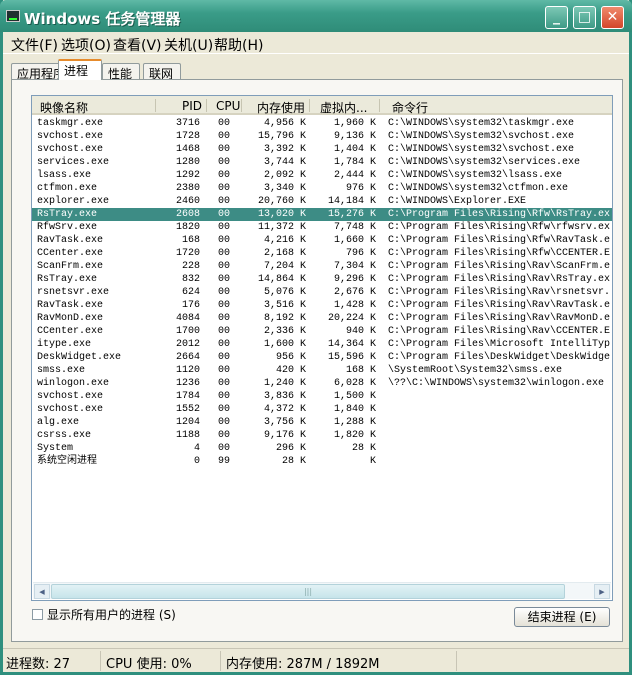  Describe the element at coordinates (284, 162) in the screenshot. I see `cell-mem-usage: 3,744 K` at that location.